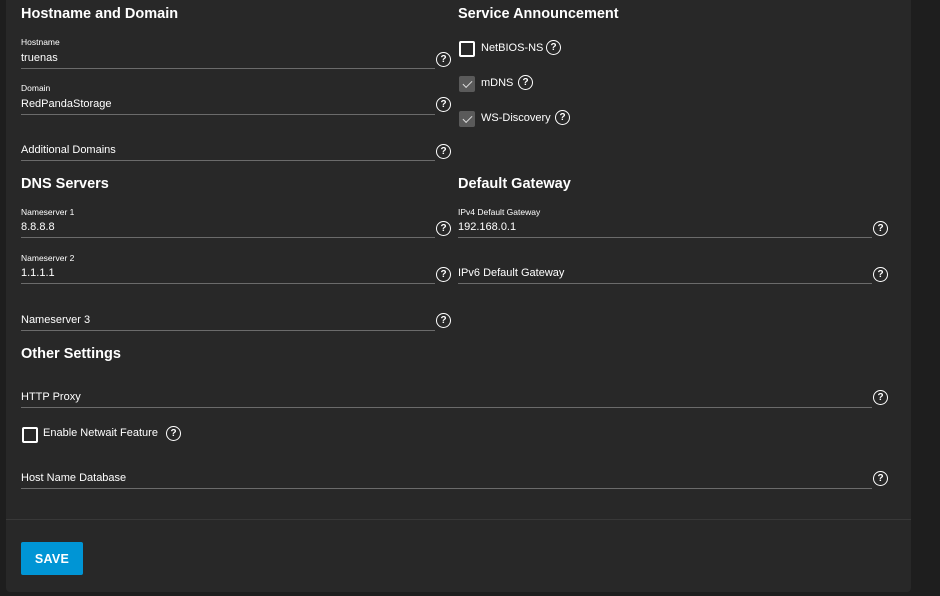  Describe the element at coordinates (51, 397) in the screenshot. I see `http-proxy-input: HTTP Proxy` at that location.